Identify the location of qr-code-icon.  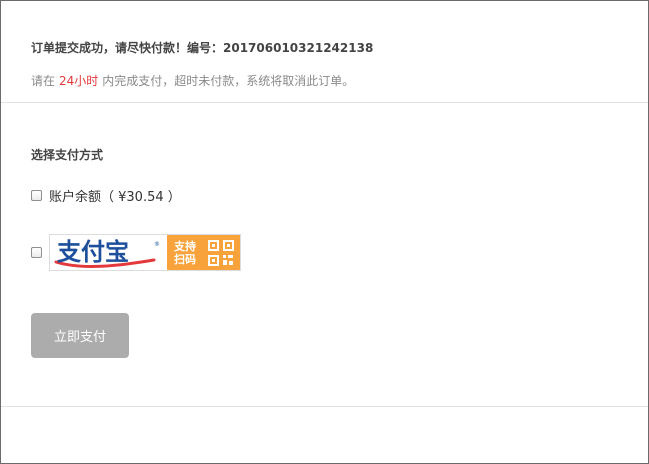
(221, 252).